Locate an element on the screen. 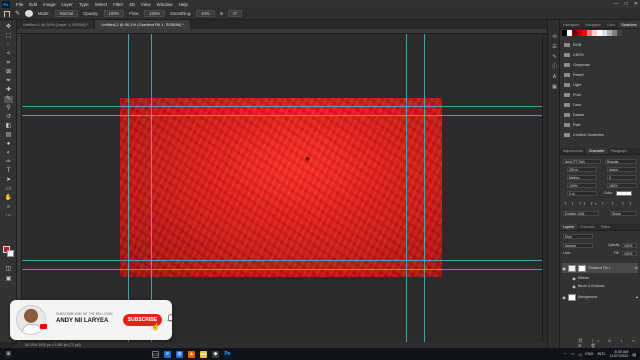 This screenshot has height=360, width=640. layer-effect-bevel: ◉ Bevel & Emboss is located at coordinates (600, 286).